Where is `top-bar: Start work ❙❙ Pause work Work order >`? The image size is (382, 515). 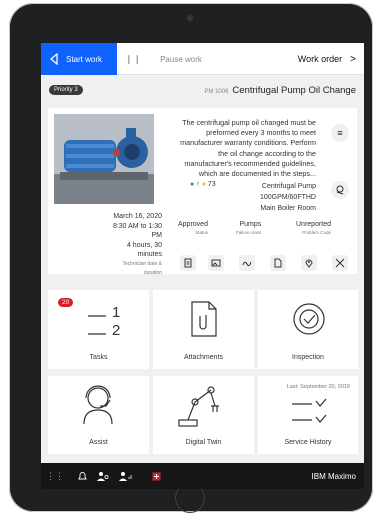 top-bar: Start work ❙❙ Pause work Work order > is located at coordinates (202, 59).